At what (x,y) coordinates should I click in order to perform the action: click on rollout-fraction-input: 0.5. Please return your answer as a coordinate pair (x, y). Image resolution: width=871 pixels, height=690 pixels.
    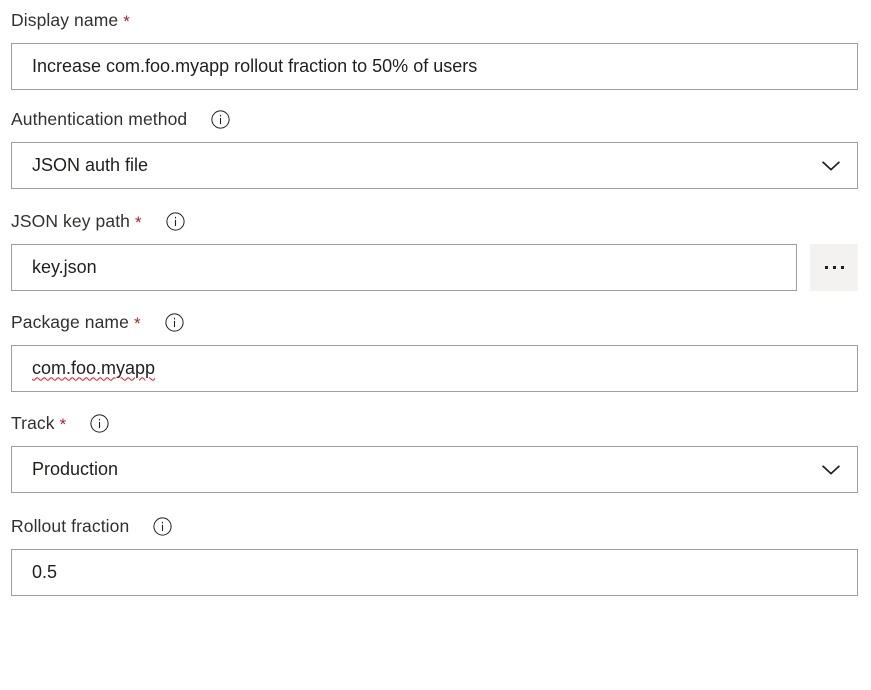
    Looking at the image, I should click on (434, 572).